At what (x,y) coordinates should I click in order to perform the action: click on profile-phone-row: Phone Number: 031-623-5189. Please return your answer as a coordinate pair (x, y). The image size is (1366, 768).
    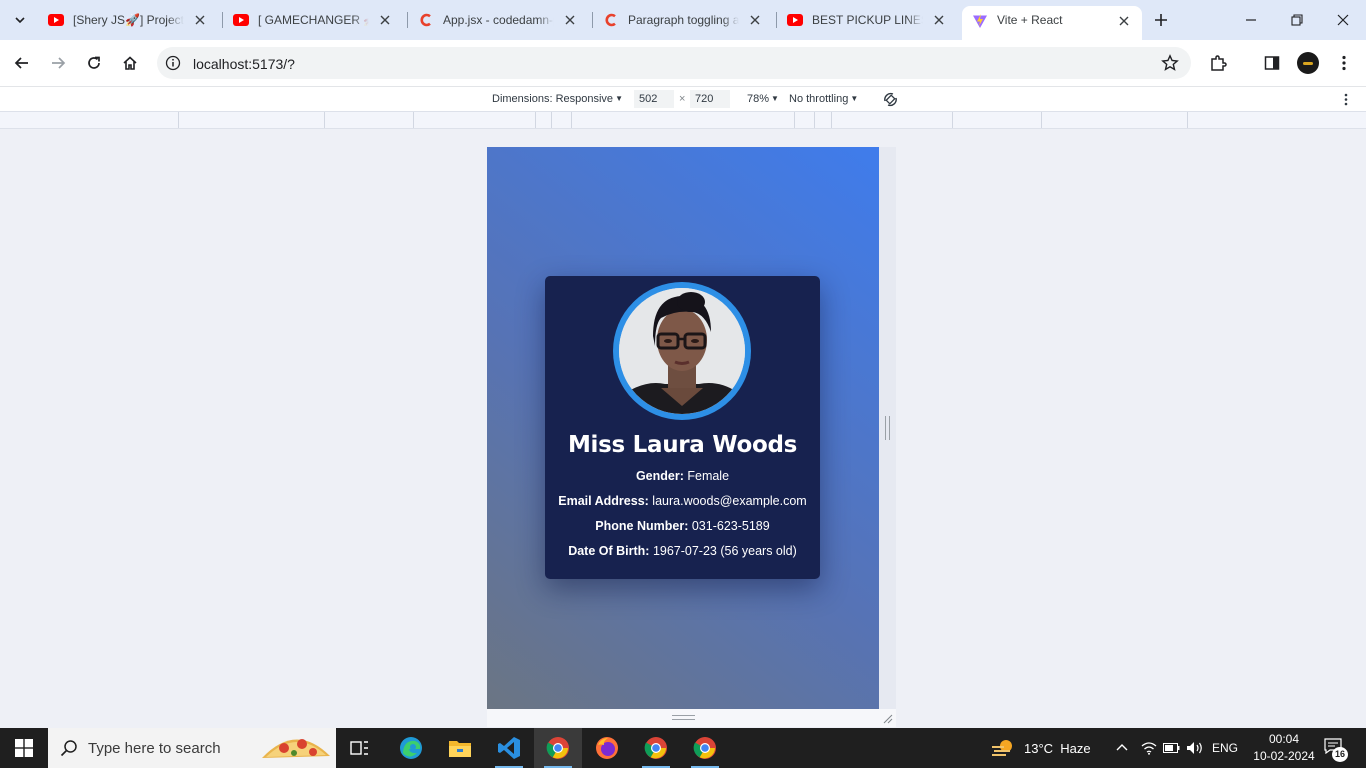
    Looking at the image, I should click on (682, 526).